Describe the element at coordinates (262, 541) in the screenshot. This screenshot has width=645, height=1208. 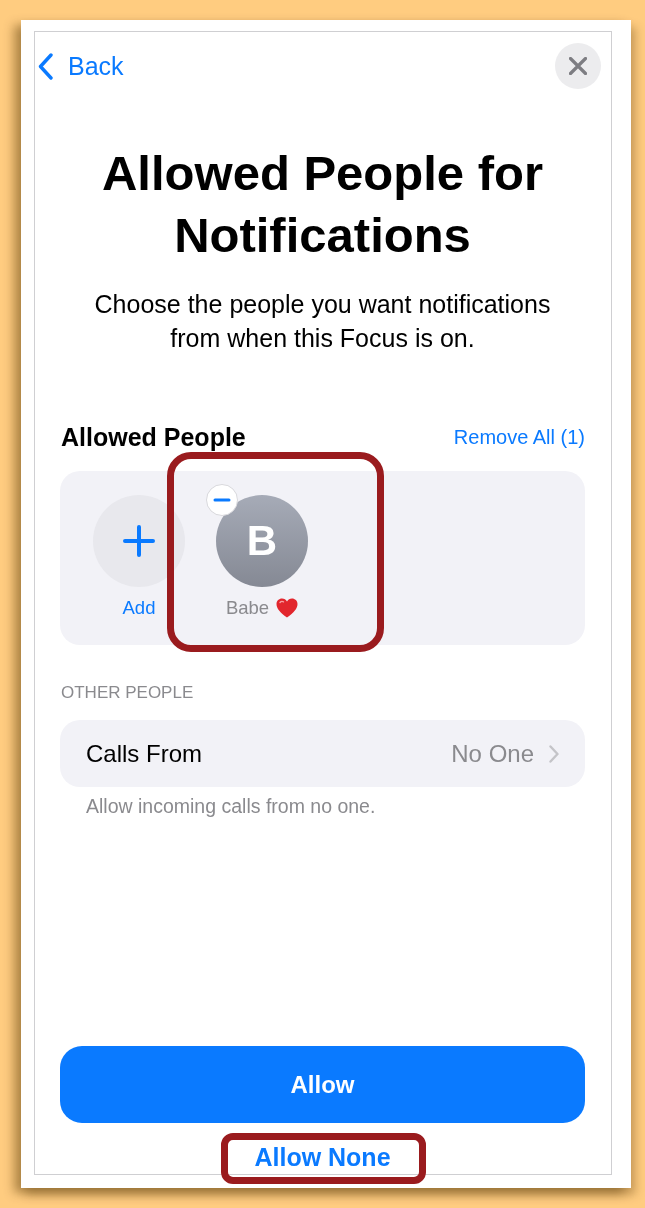
I see `contact-avatar: B` at that location.